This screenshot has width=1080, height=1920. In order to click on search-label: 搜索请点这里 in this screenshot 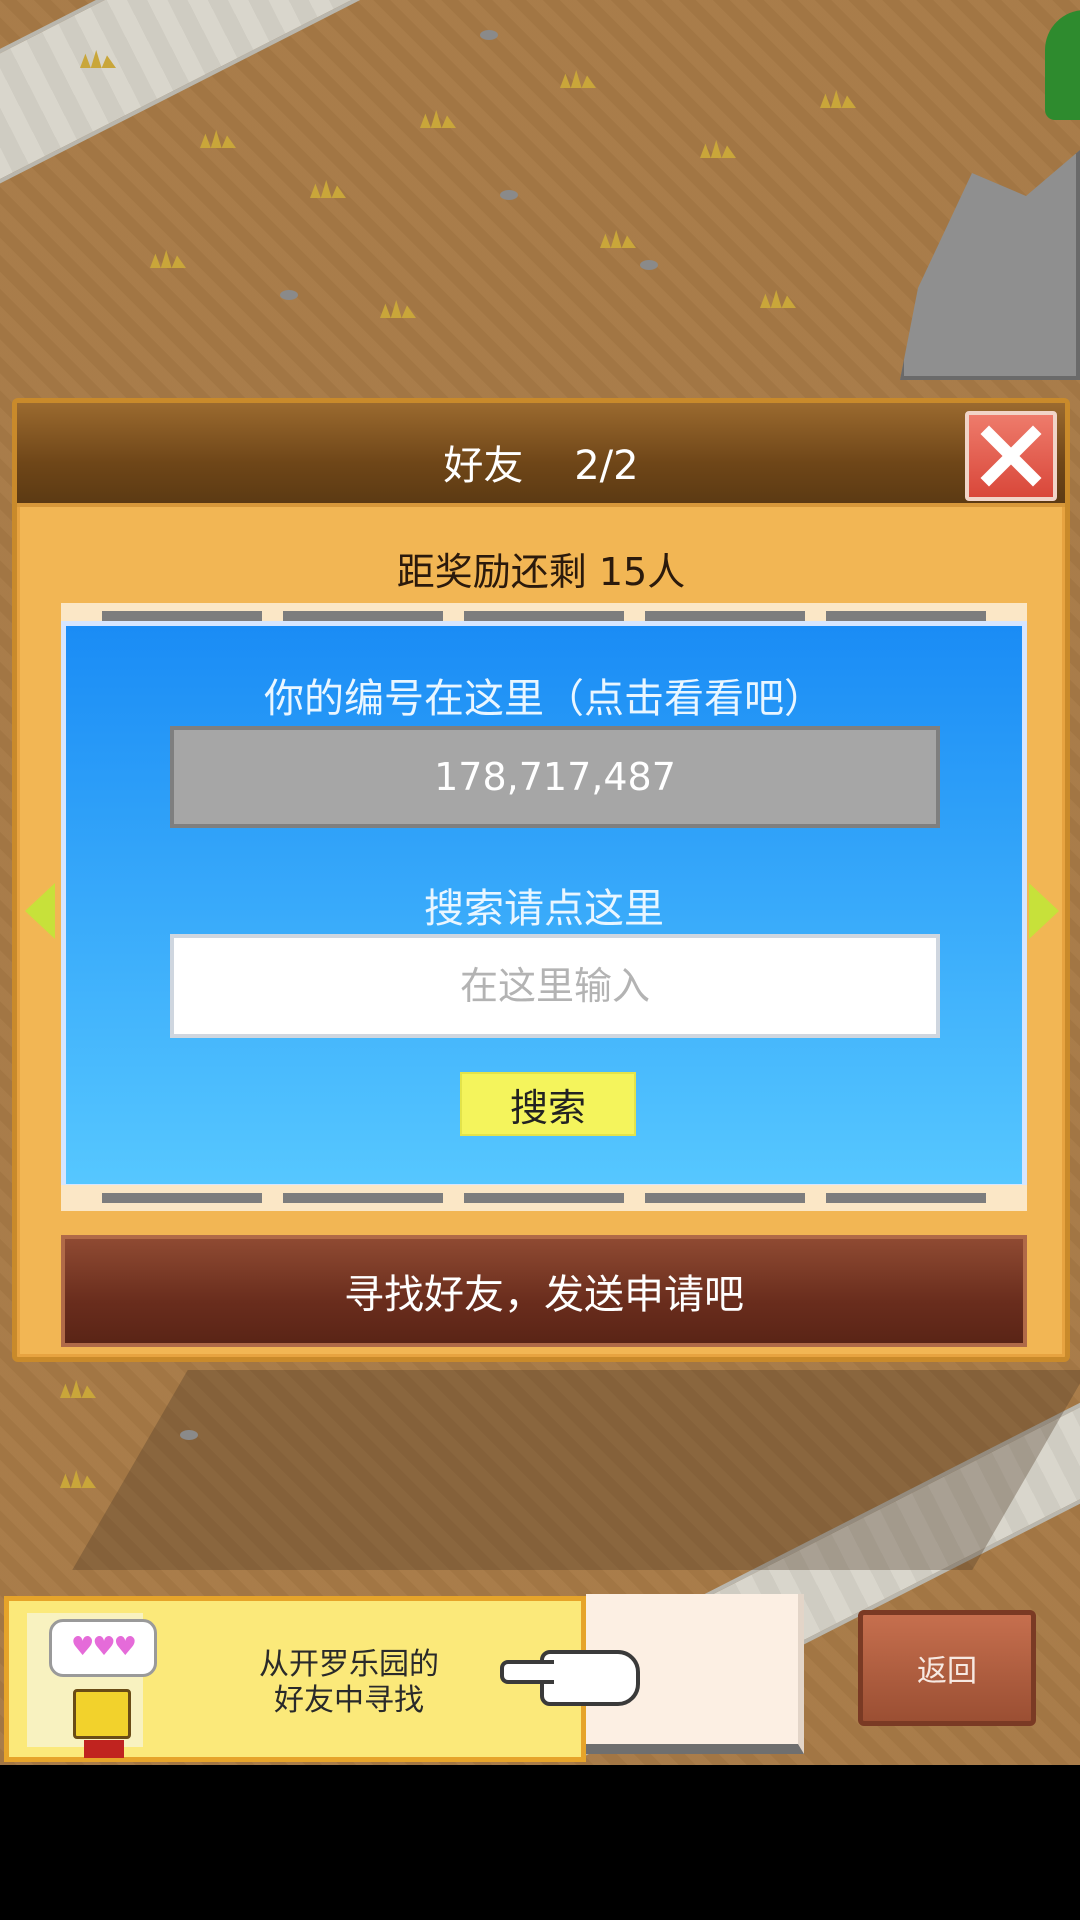, I will do `click(544, 909)`.